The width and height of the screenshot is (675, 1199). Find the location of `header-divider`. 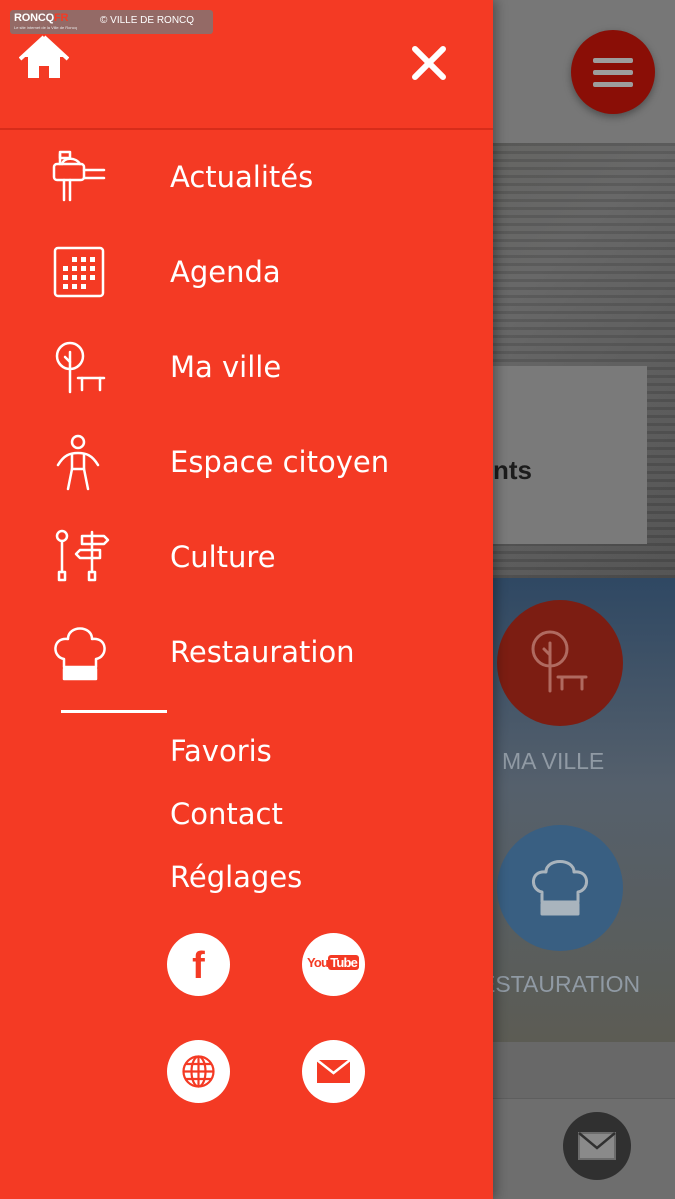

header-divider is located at coordinates (246, 129).